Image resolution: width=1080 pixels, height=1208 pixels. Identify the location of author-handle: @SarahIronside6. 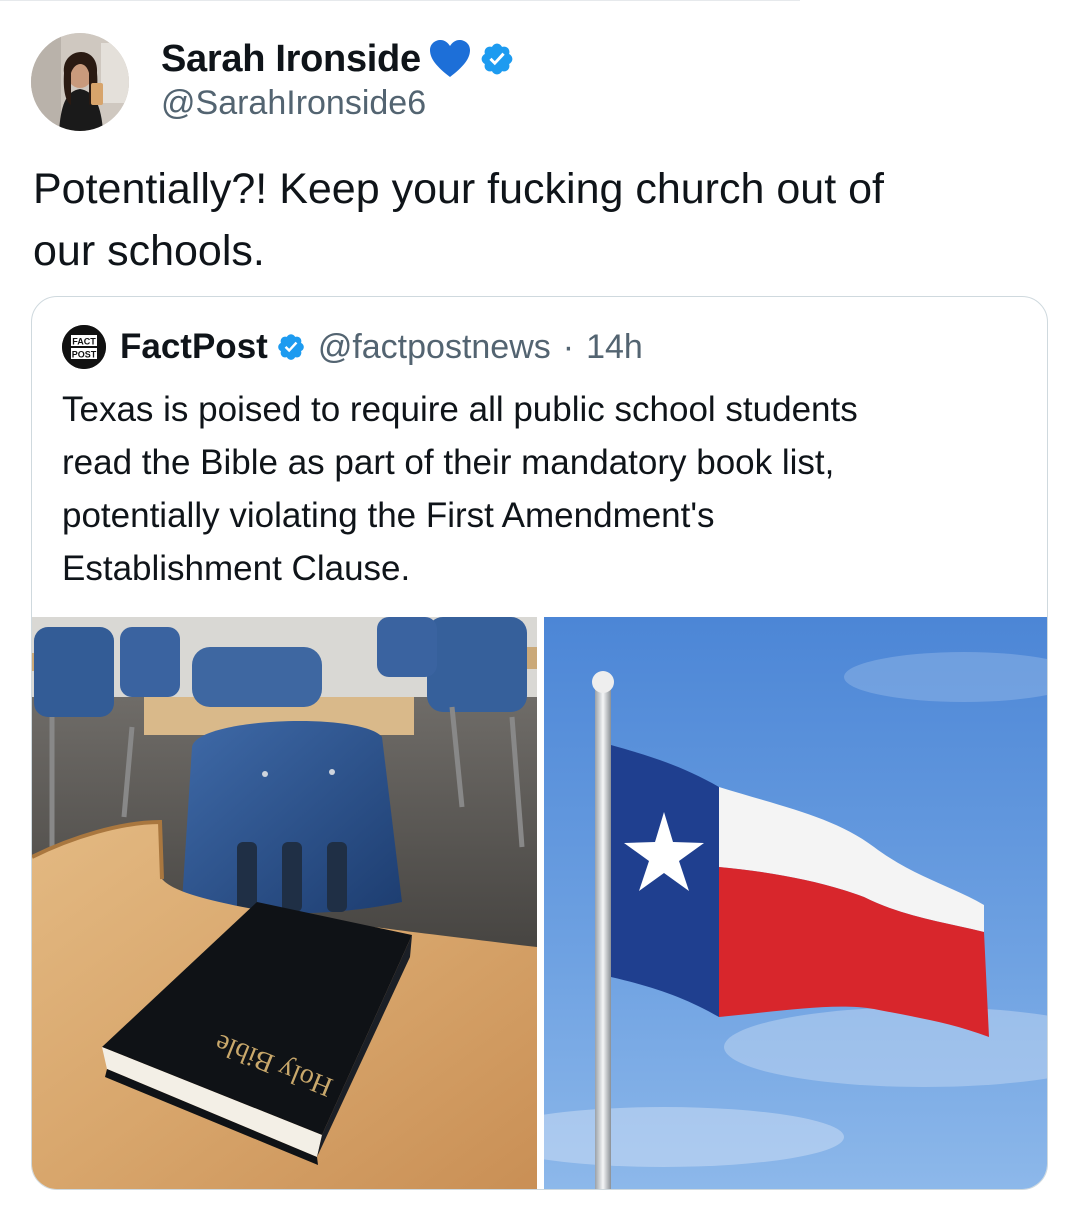
(293, 103).